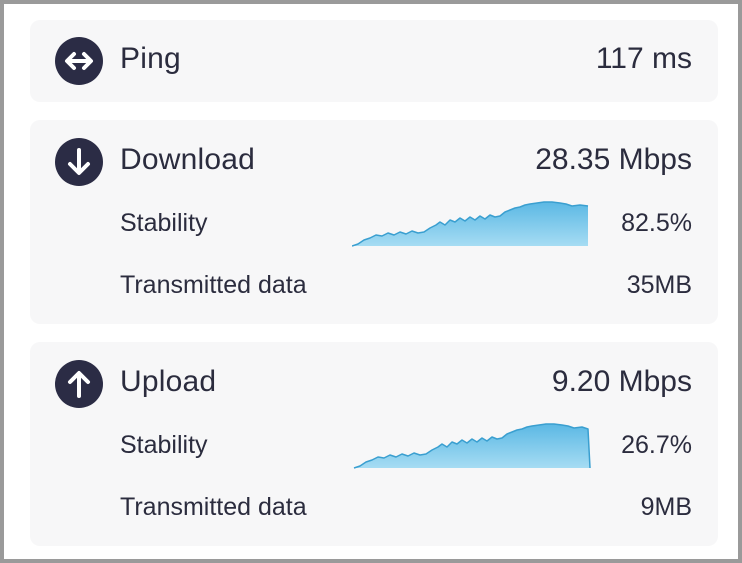 This screenshot has height=563, width=742. Describe the element at coordinates (474, 223) in the screenshot. I see `download-stability-sparkline` at that location.